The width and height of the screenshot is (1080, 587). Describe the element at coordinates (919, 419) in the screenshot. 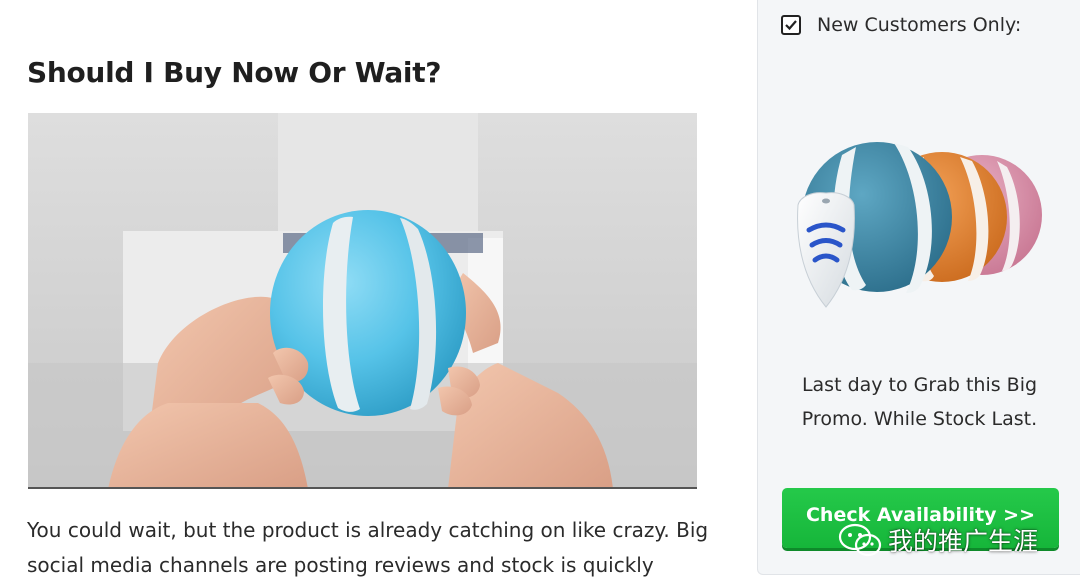

I see `promo-line-2: Promo. While Stock Last.` at that location.